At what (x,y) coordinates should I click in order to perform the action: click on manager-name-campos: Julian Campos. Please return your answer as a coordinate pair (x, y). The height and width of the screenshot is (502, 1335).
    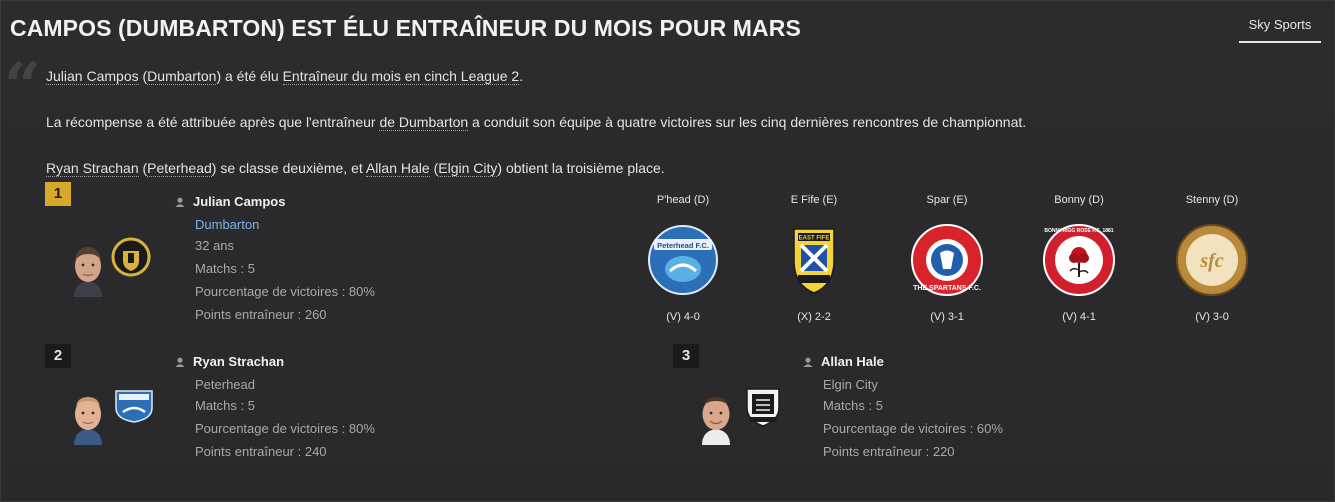
    Looking at the image, I should click on (230, 201).